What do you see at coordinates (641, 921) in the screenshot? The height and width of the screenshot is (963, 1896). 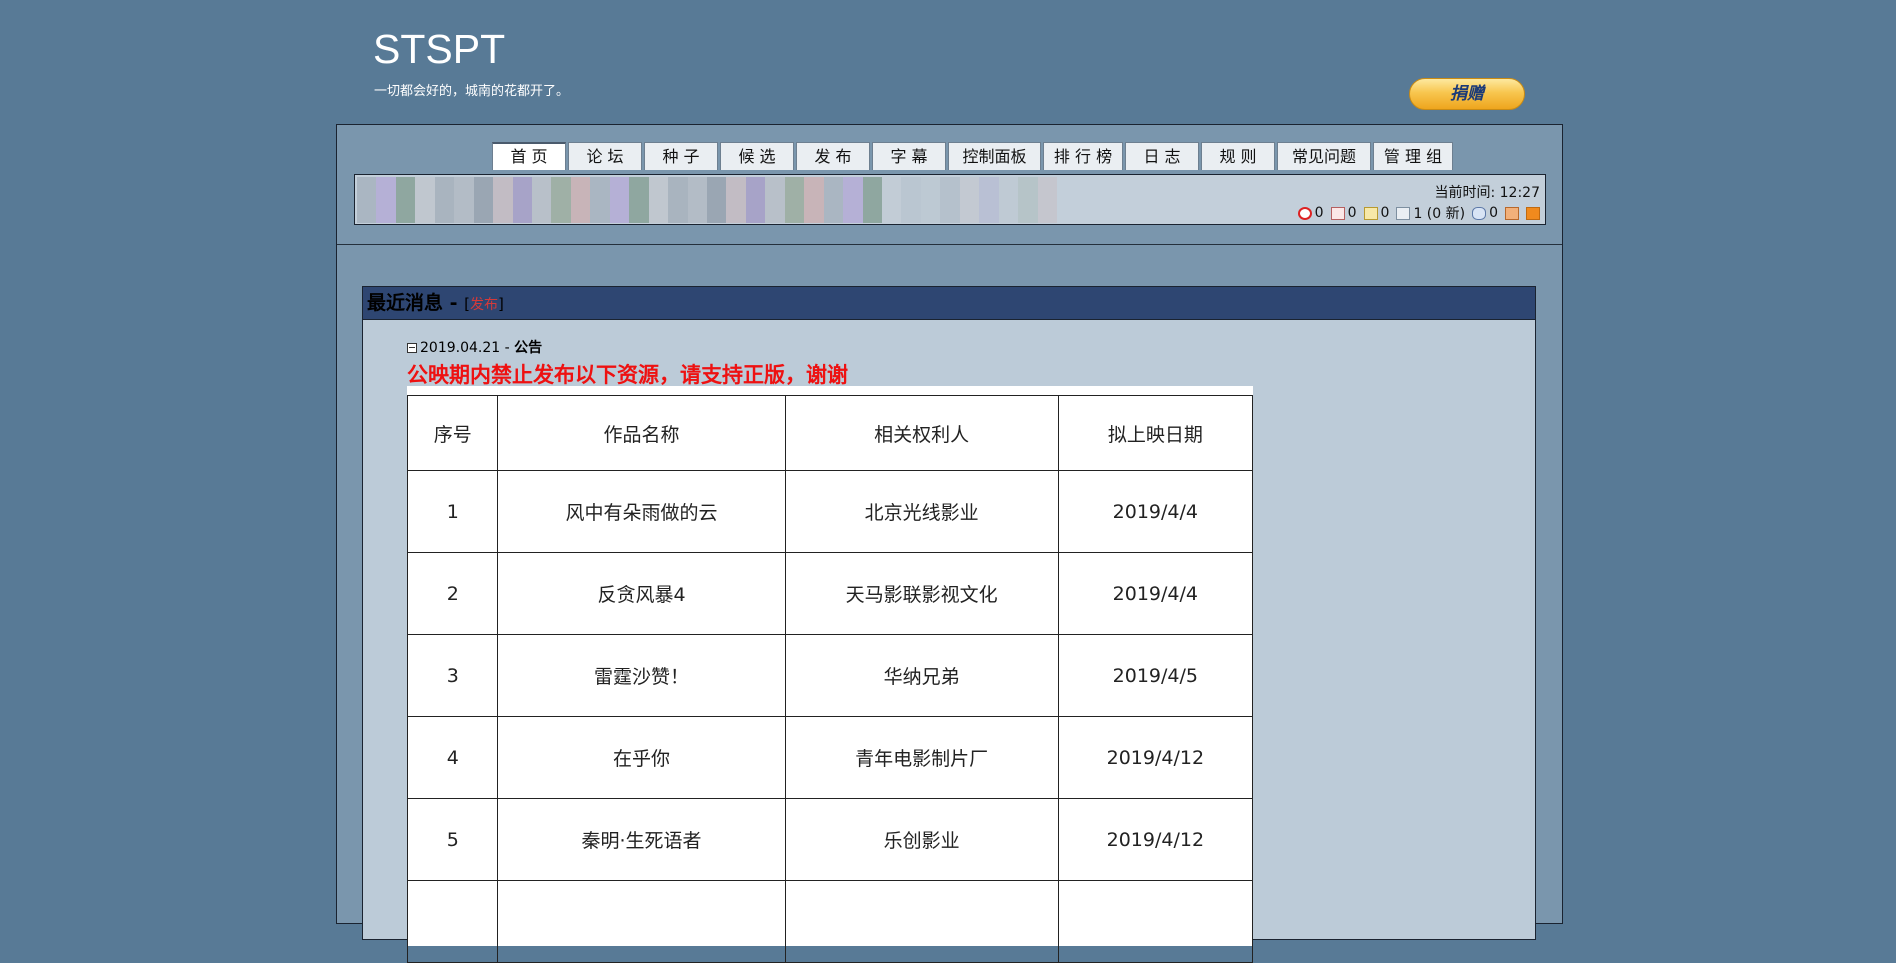 I see `cell-title` at bounding box center [641, 921].